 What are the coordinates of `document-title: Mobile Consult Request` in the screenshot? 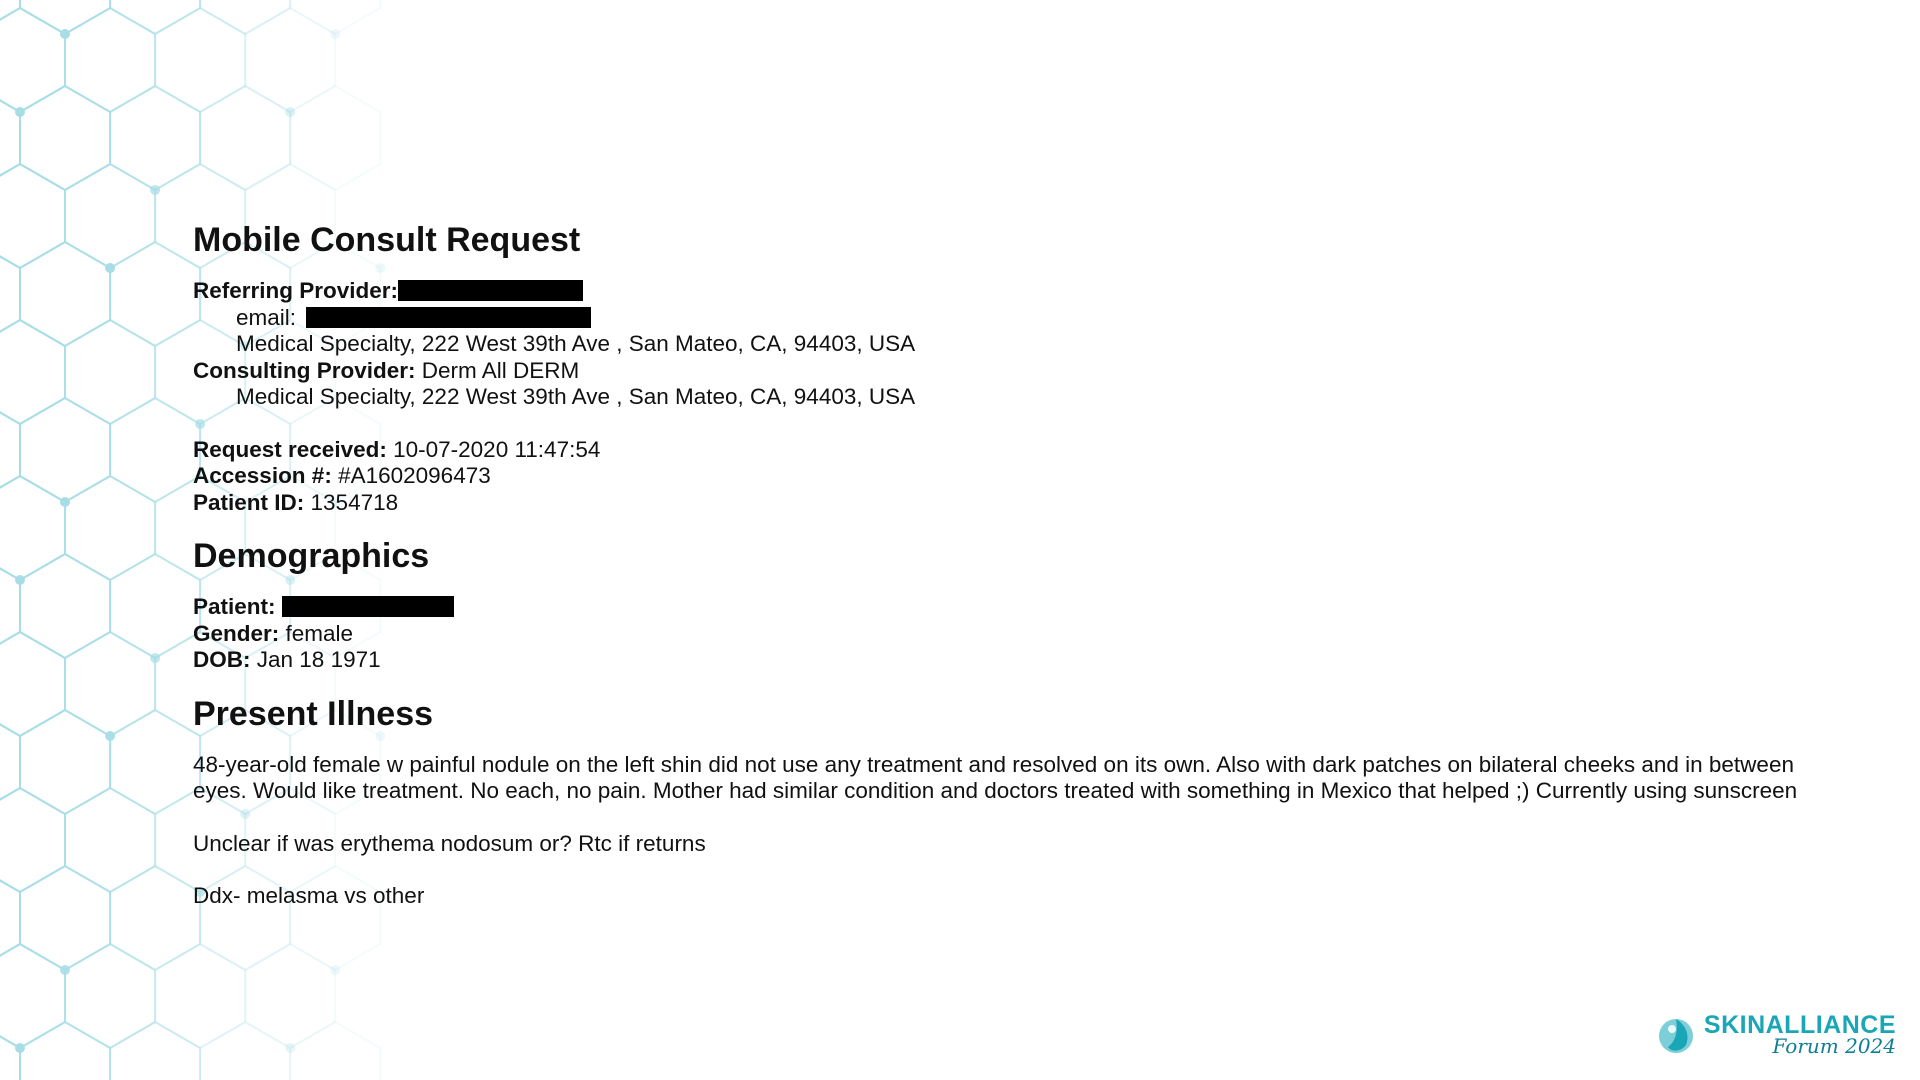 It's located at (387, 240).